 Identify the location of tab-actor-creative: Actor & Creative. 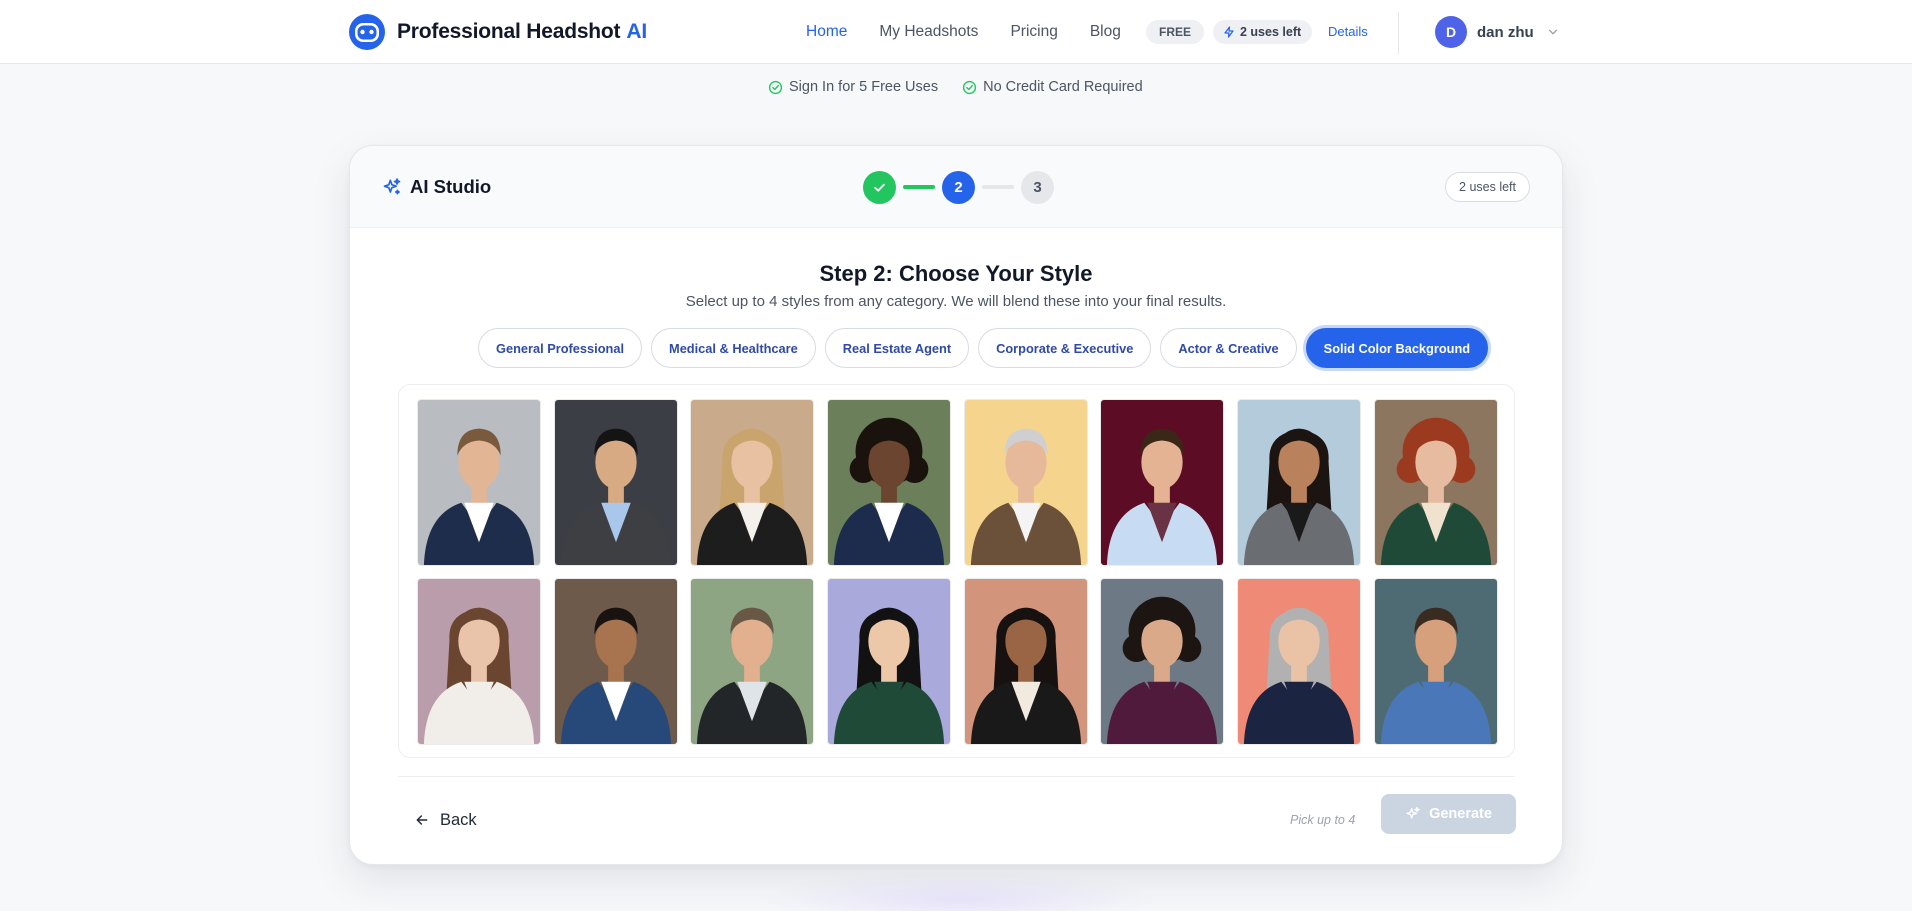
(1228, 348).